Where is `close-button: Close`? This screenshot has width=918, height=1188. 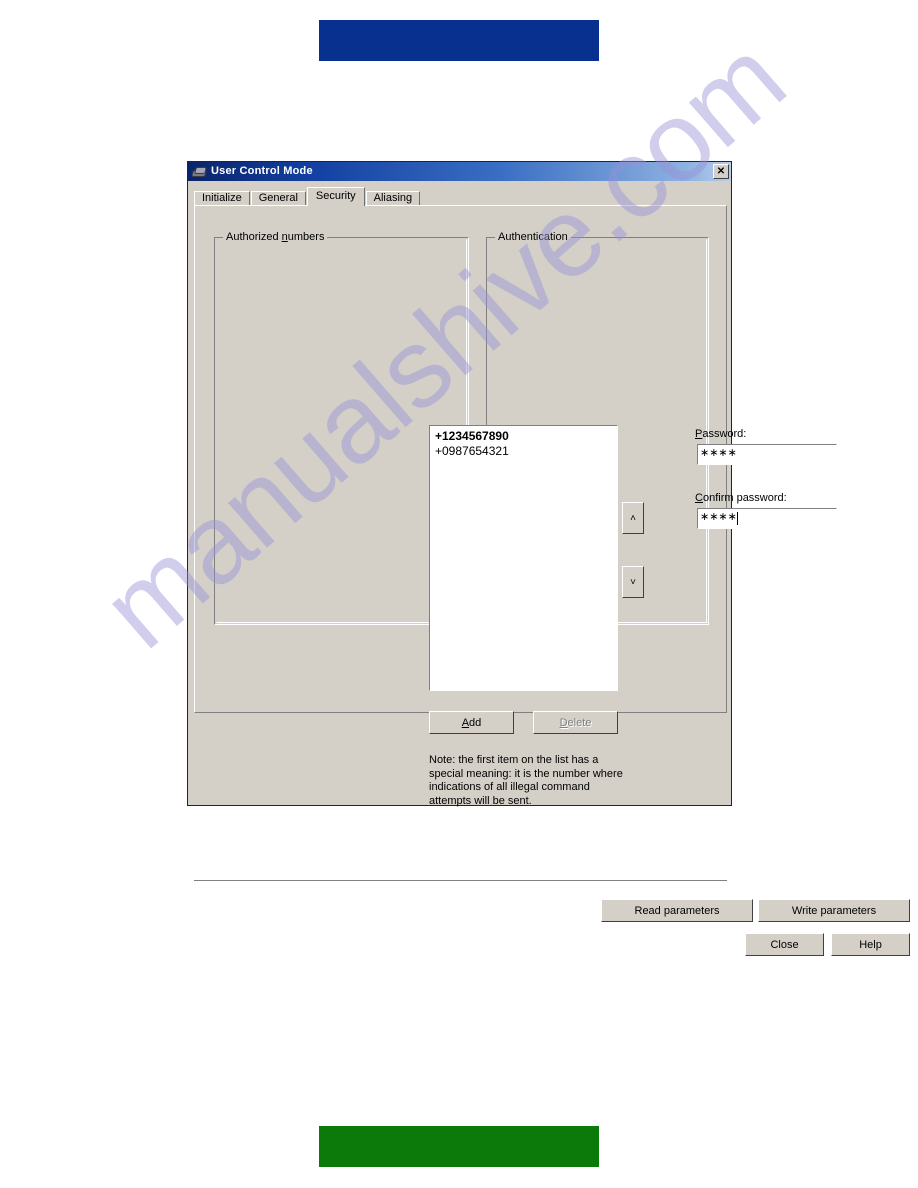 close-button: Close is located at coordinates (784, 944).